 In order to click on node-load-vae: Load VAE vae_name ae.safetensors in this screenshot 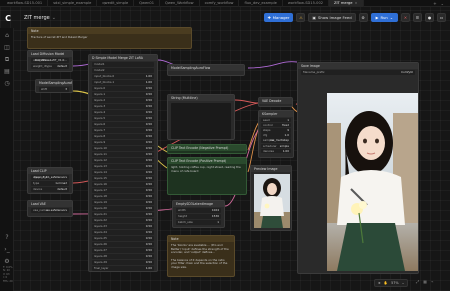, I will do `click(50, 208)`.